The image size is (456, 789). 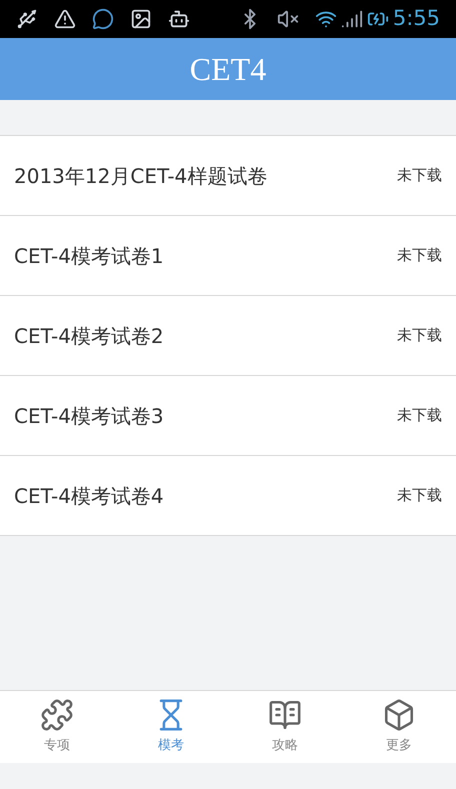 What do you see at coordinates (65, 19) in the screenshot?
I see `warning-icon` at bounding box center [65, 19].